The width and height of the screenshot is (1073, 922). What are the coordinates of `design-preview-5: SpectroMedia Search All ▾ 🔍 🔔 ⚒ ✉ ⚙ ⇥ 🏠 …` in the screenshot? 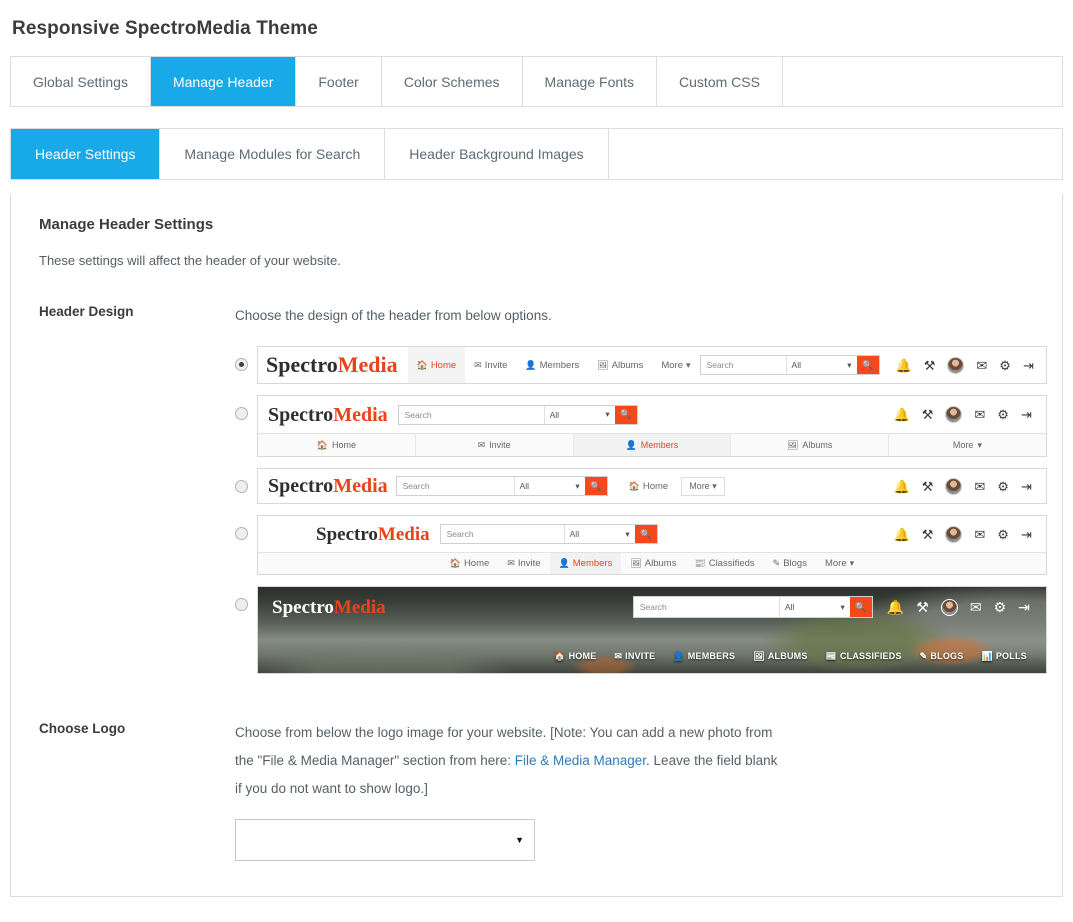 It's located at (652, 630).